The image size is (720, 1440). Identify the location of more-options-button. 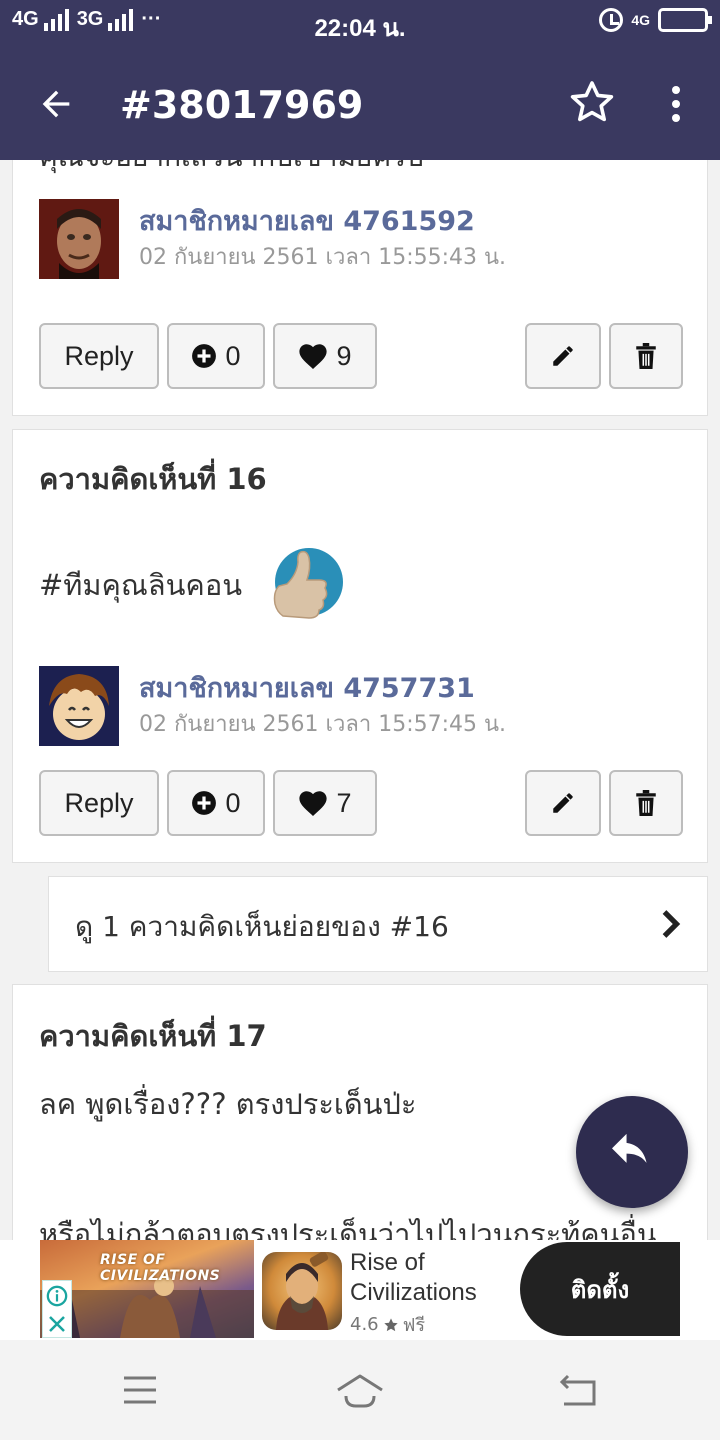
(676, 104).